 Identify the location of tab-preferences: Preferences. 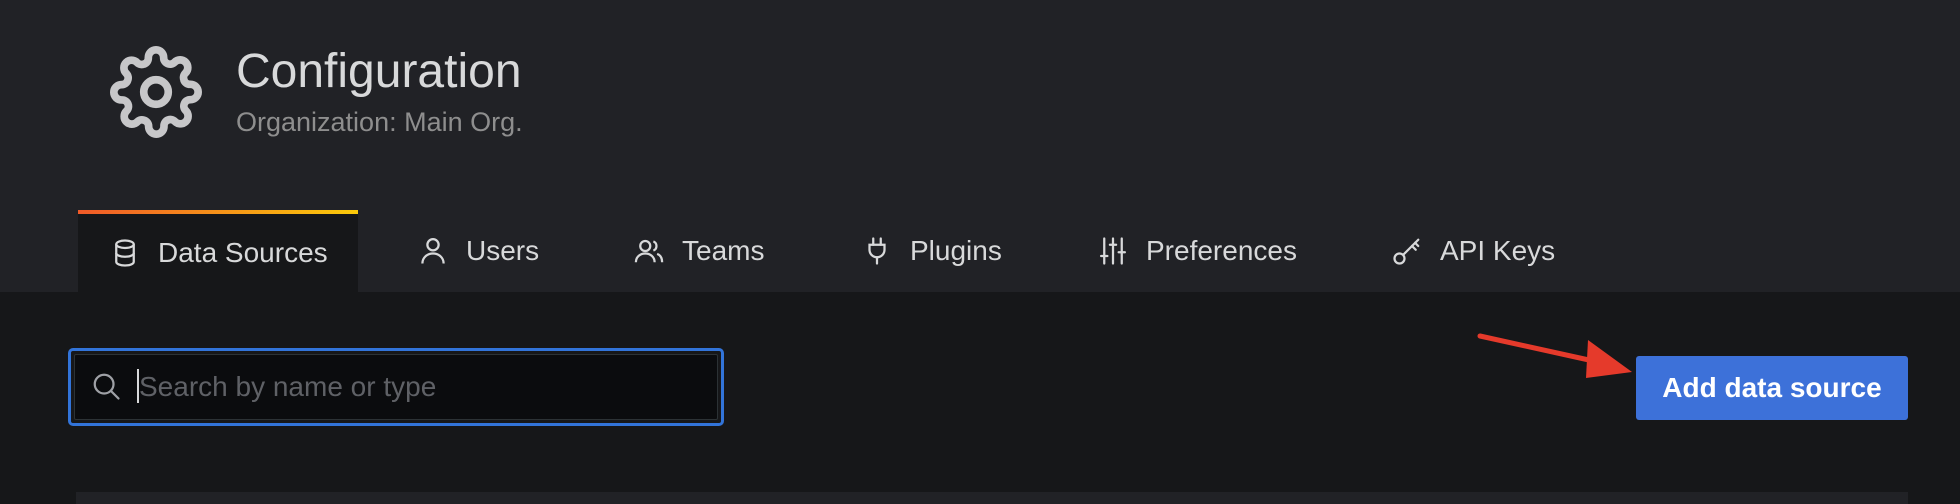
(1197, 251).